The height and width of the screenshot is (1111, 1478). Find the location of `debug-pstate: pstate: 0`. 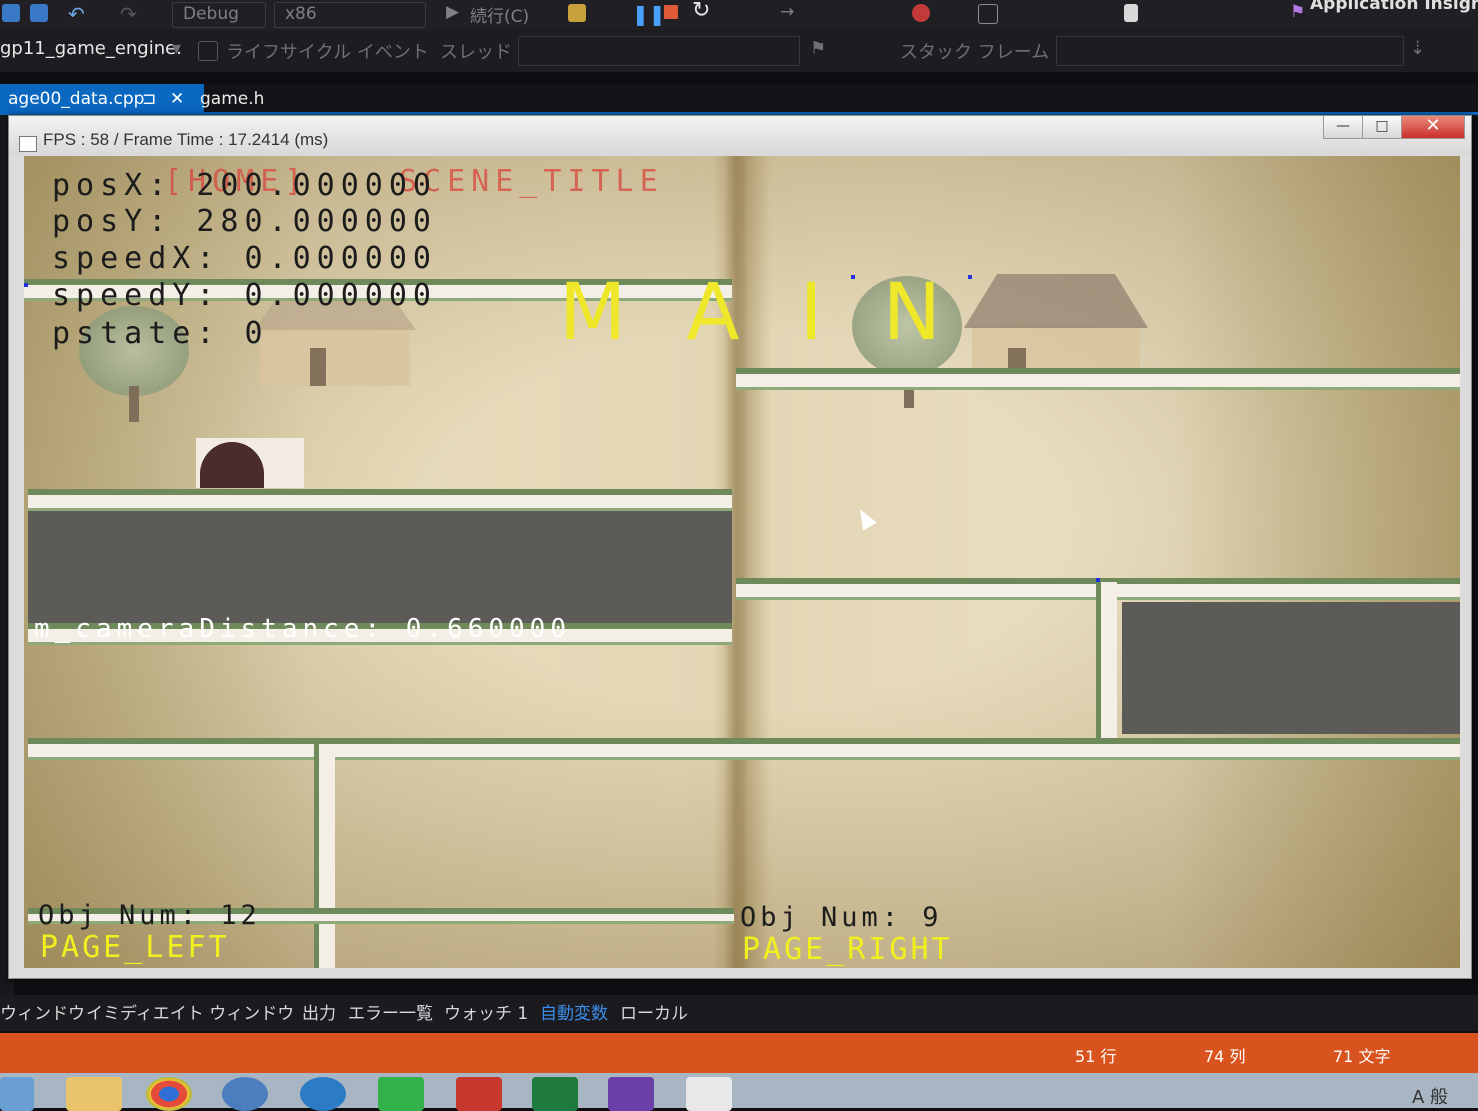

debug-pstate: pstate: 0 is located at coordinates (160, 333).